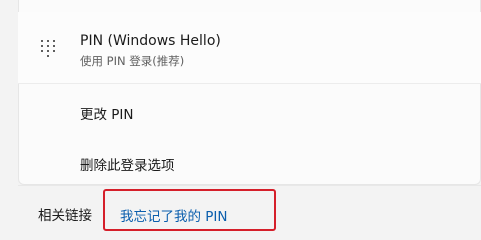  Describe the element at coordinates (48, 49) in the screenshot. I see `keypad-icon` at that location.